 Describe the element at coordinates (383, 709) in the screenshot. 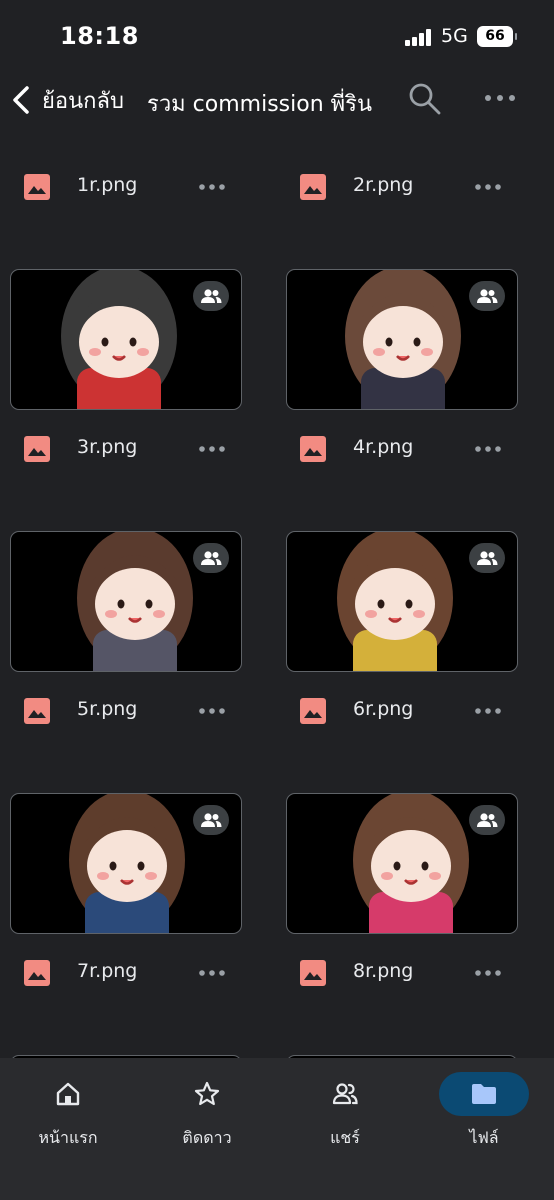

I see `file-name: 6r.png` at that location.